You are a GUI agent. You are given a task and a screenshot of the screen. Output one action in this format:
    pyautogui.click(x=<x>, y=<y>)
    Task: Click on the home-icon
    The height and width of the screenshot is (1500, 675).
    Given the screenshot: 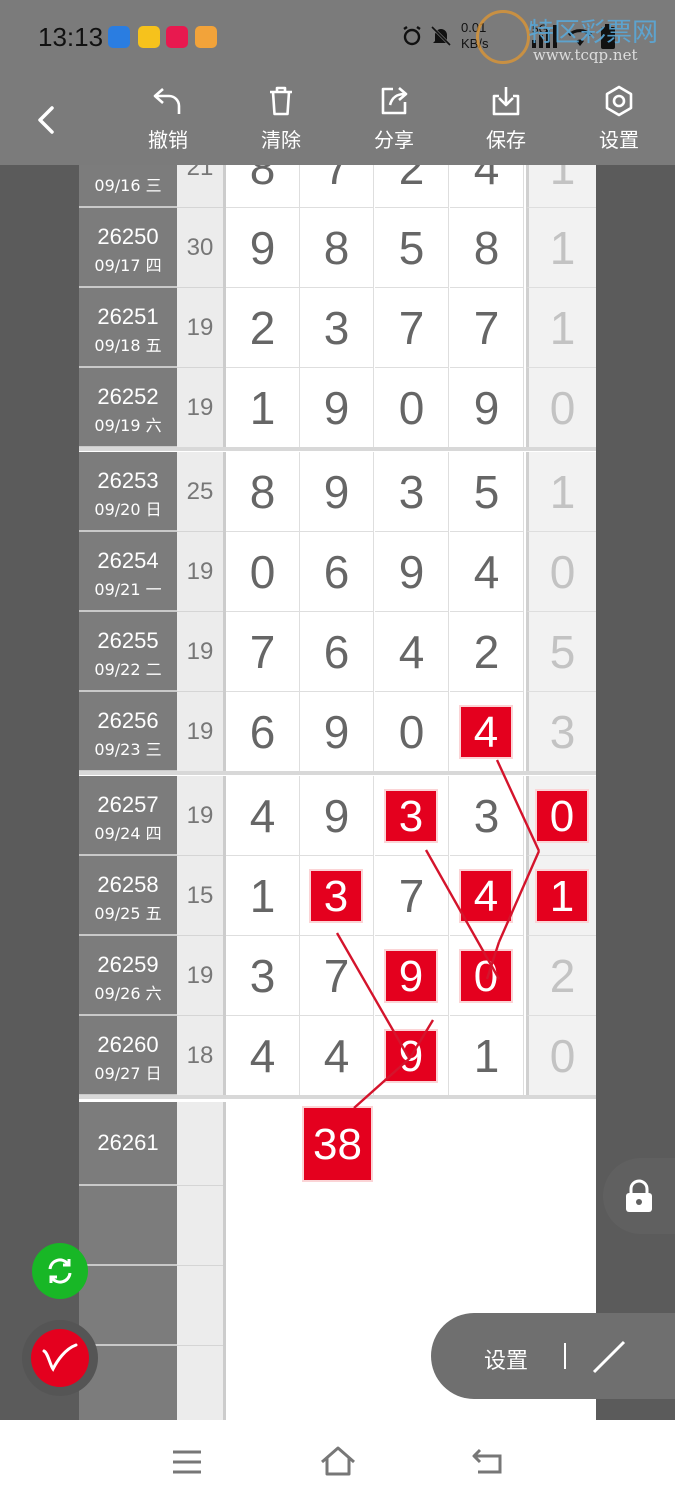 What is the action you would take?
    pyautogui.click(x=338, y=1461)
    